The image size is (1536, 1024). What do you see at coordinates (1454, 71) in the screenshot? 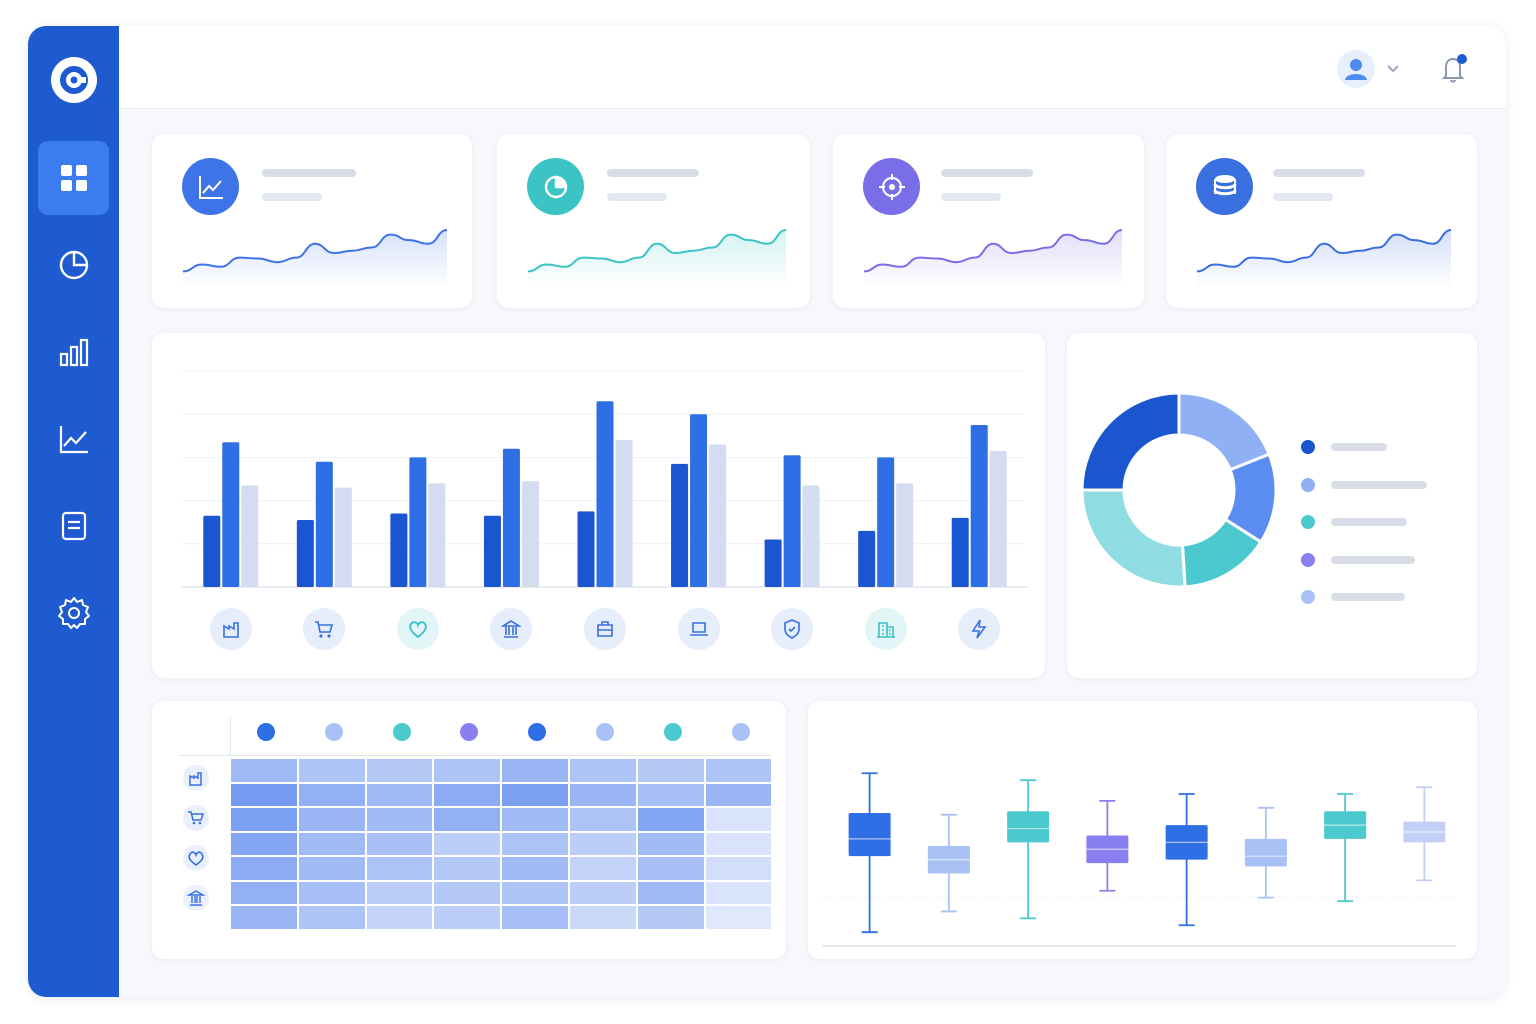
I see `notification-button` at bounding box center [1454, 71].